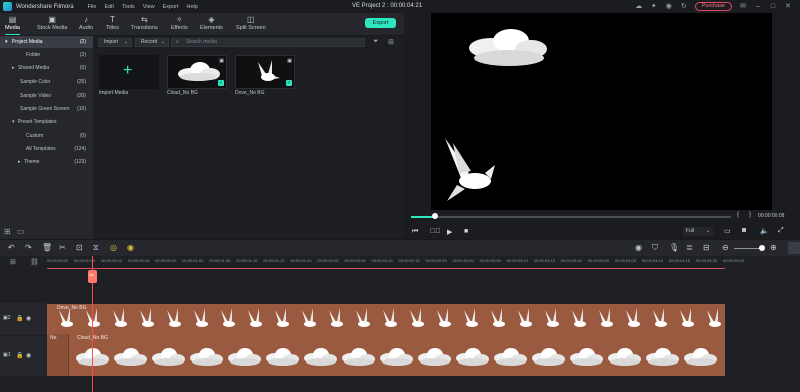  What do you see at coordinates (764, 231) in the screenshot?
I see `volume-icon: 🔈` at bounding box center [764, 231].